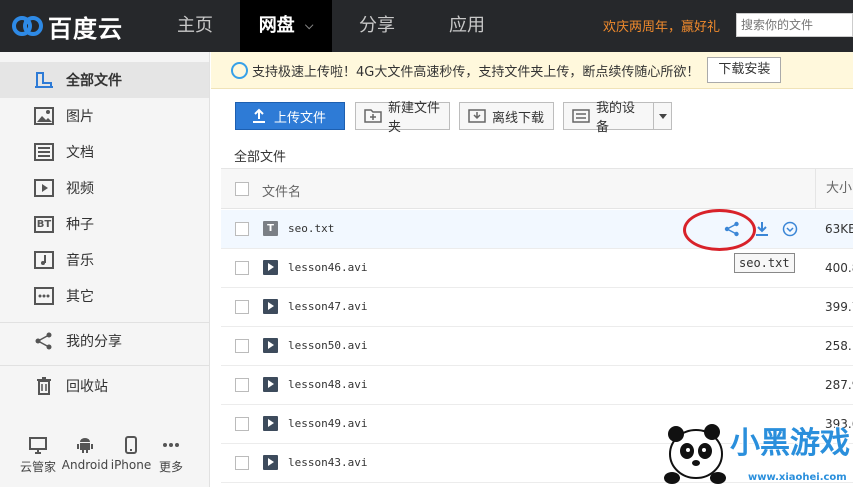 This screenshot has height=491, width=853. What do you see at coordinates (270, 228) in the screenshot?
I see `text-file-icon: T` at bounding box center [270, 228].